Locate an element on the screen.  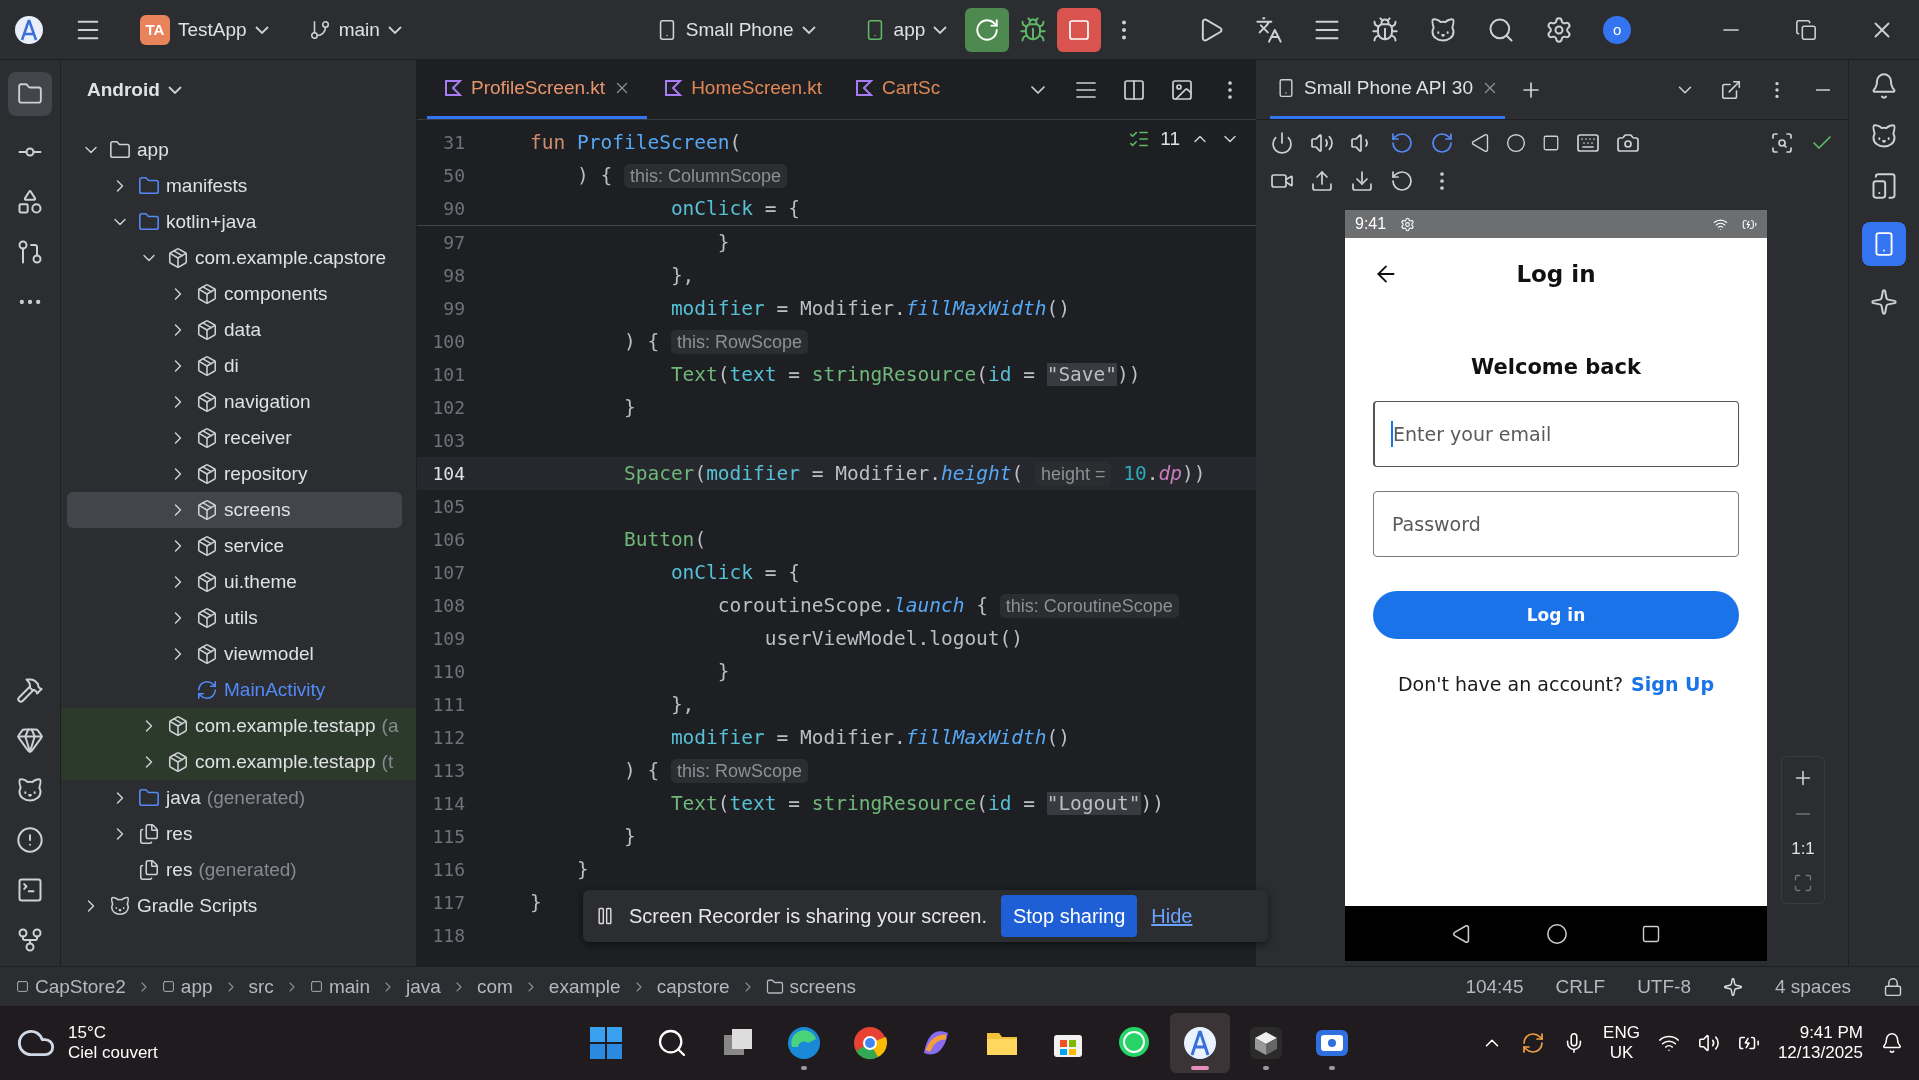
tree-item: receiver is located at coordinates (238, 438).